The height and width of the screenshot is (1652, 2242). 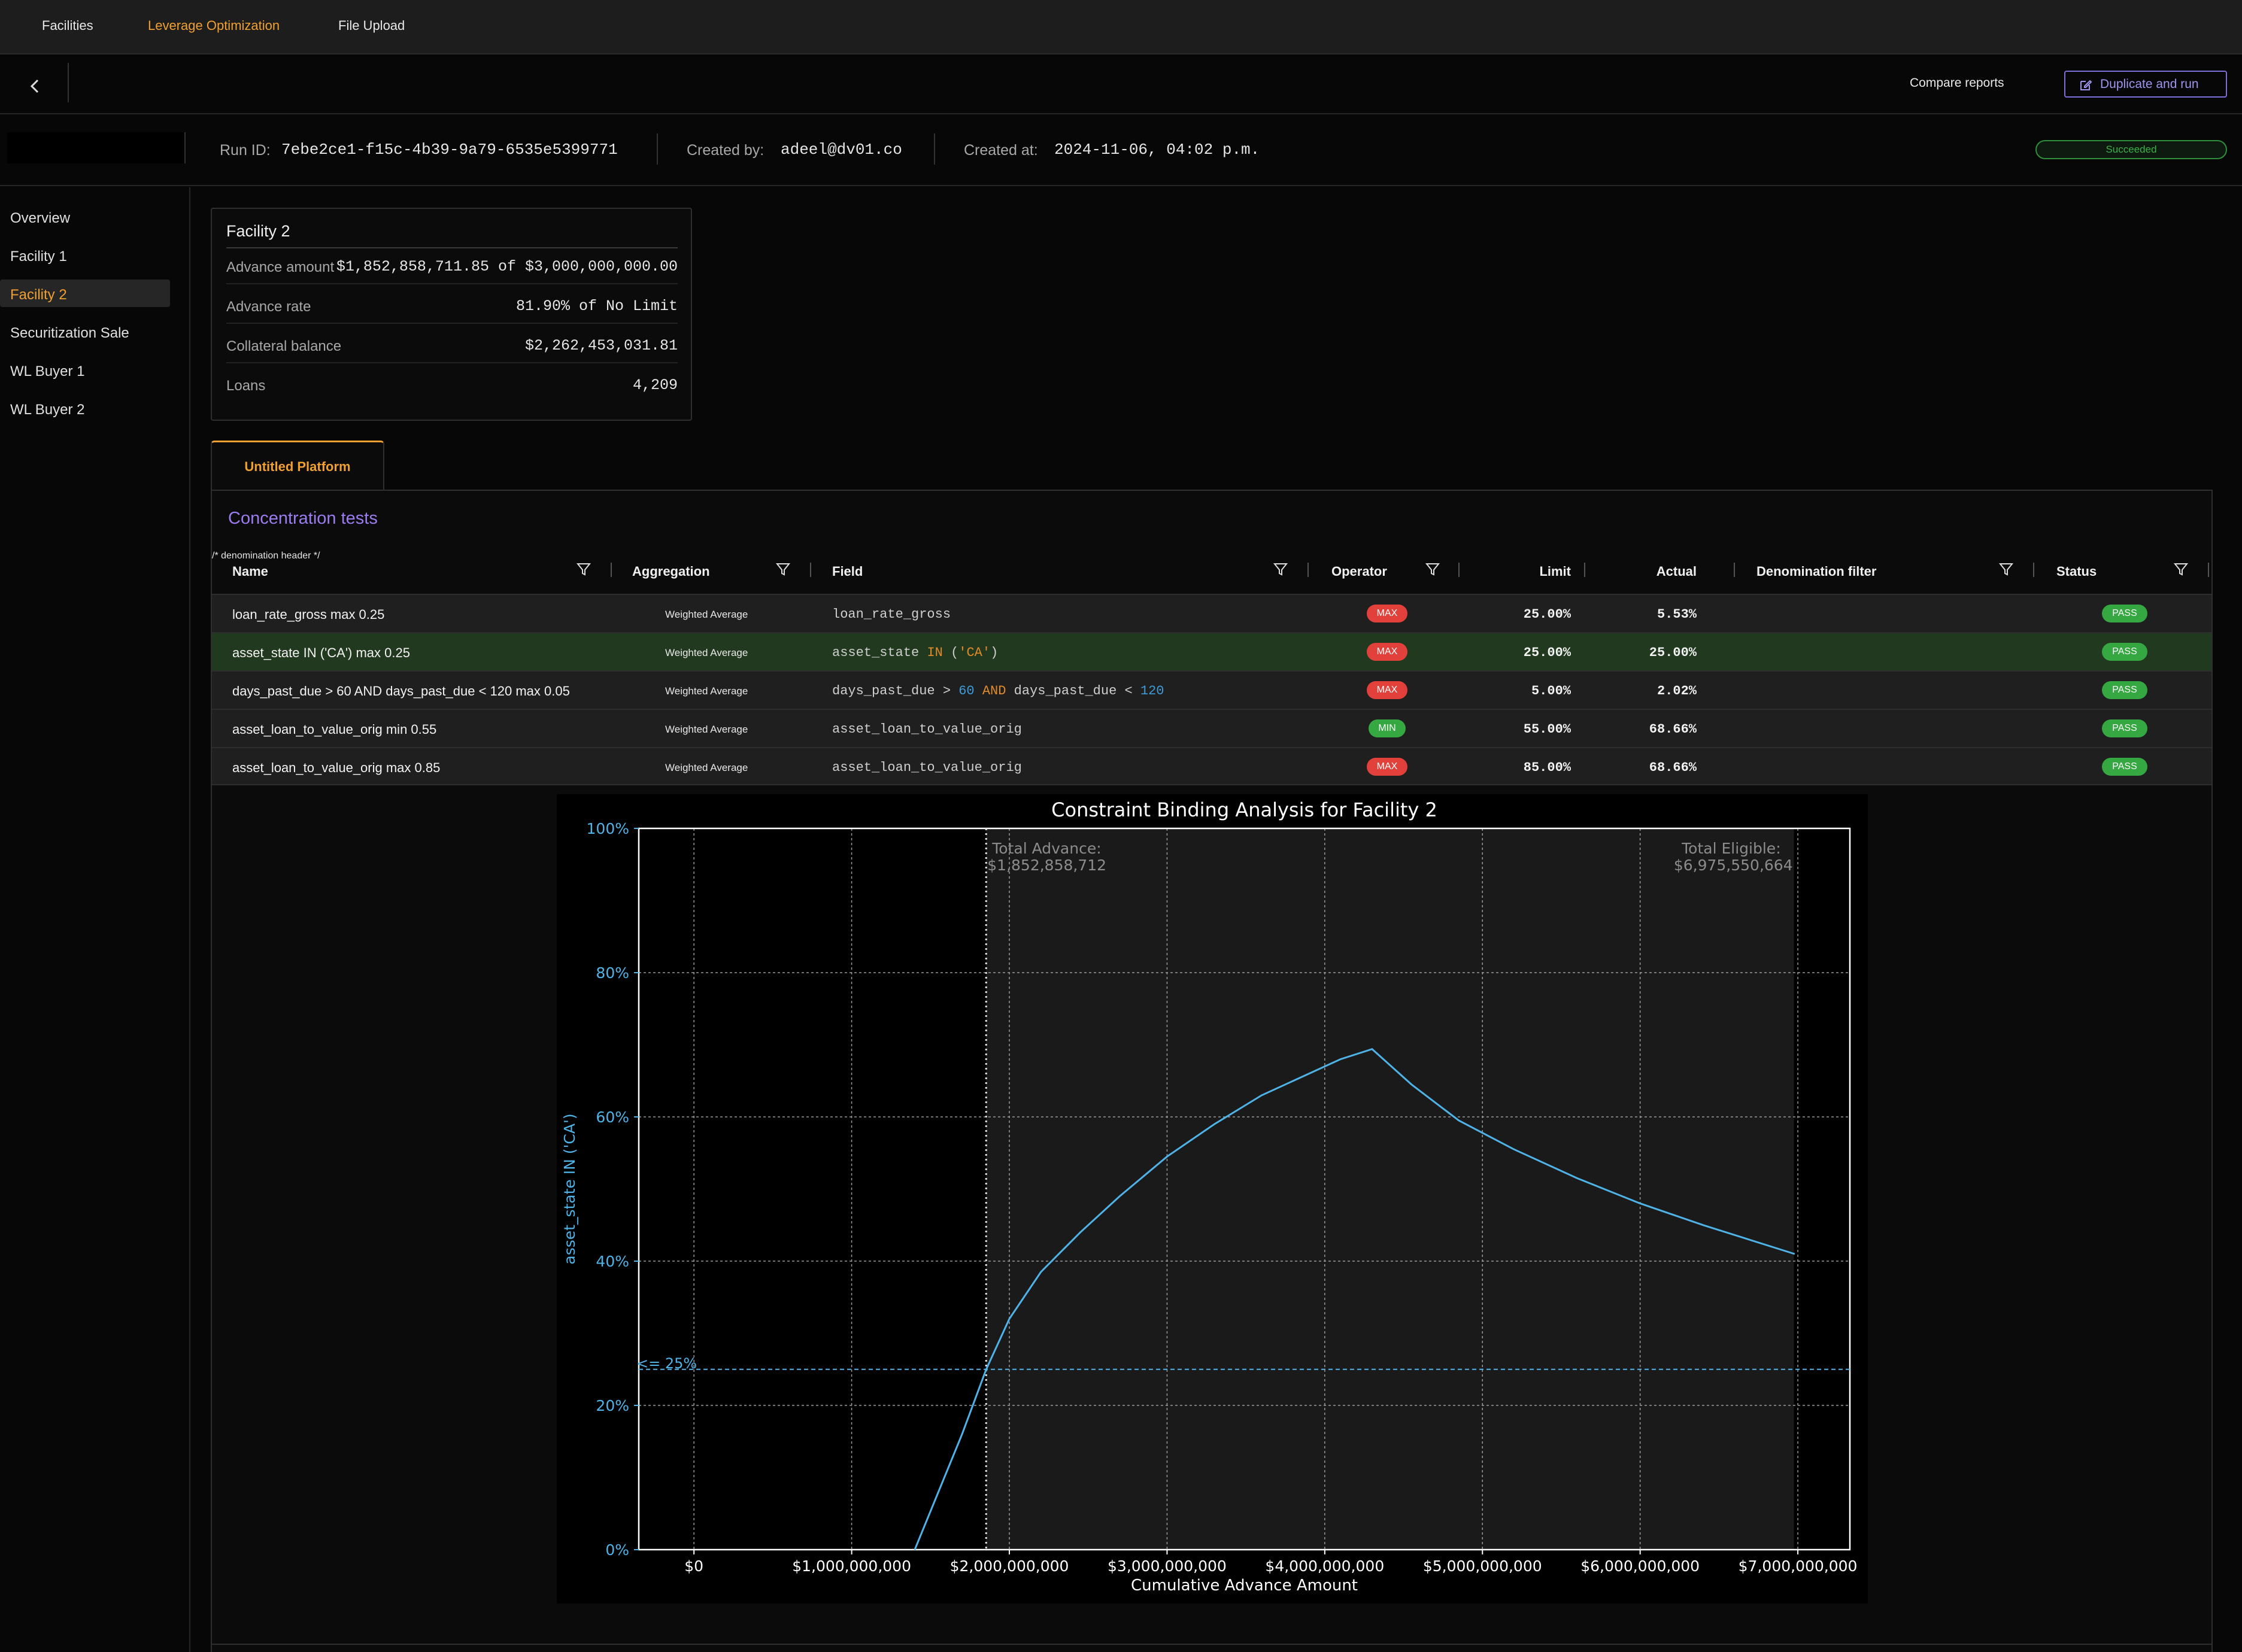 What do you see at coordinates (1957, 83) in the screenshot?
I see `compare-reports-button: Compare reports` at bounding box center [1957, 83].